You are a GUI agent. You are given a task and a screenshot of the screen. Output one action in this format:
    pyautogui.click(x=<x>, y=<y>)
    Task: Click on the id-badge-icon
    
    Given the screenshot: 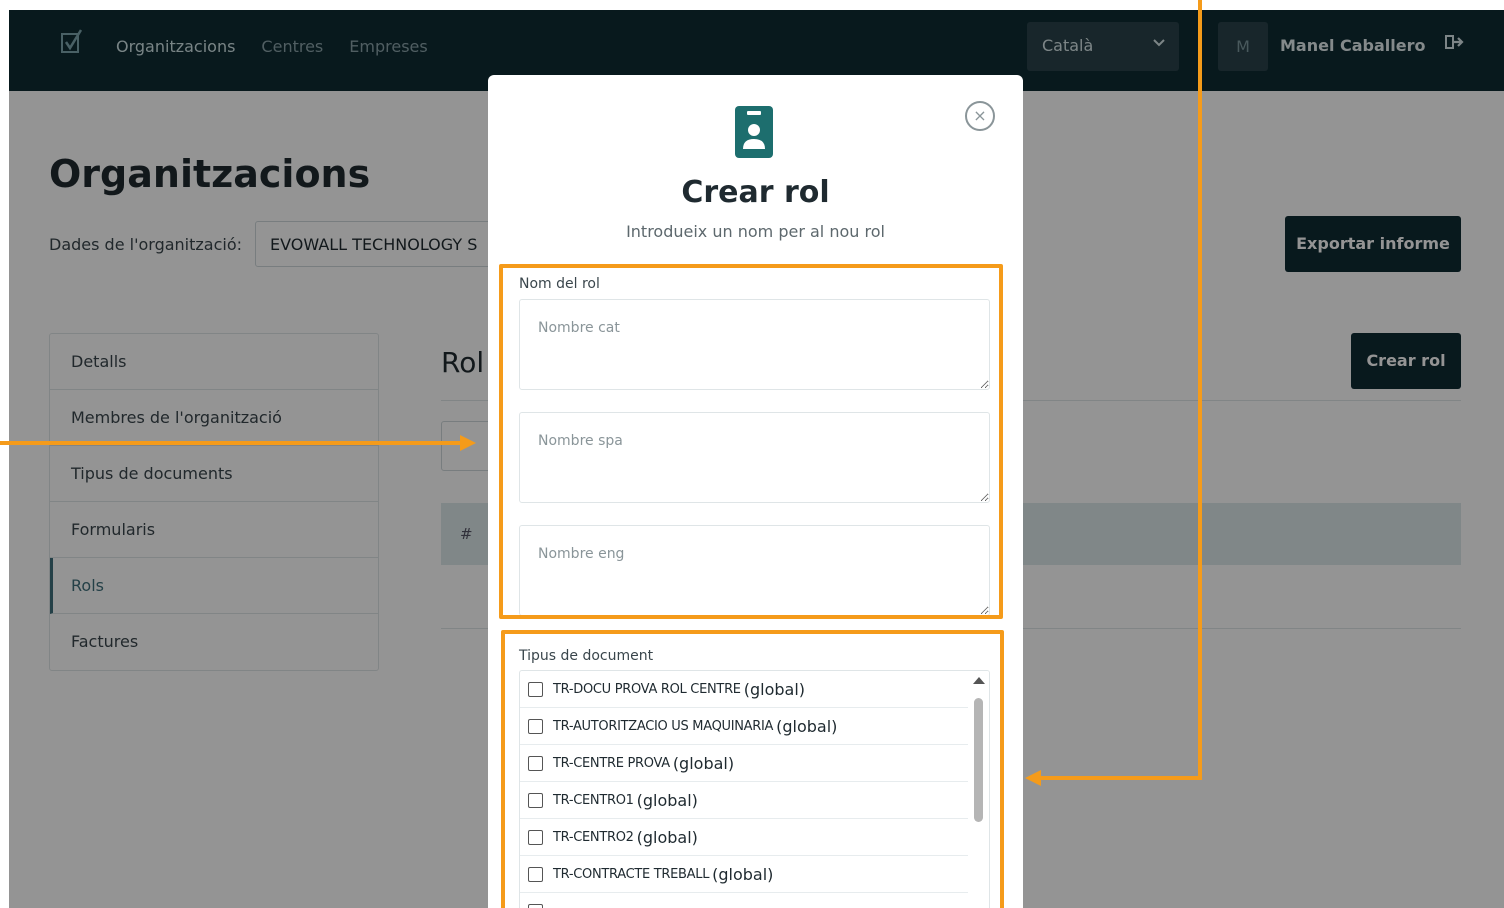 What is the action you would take?
    pyautogui.click(x=754, y=132)
    